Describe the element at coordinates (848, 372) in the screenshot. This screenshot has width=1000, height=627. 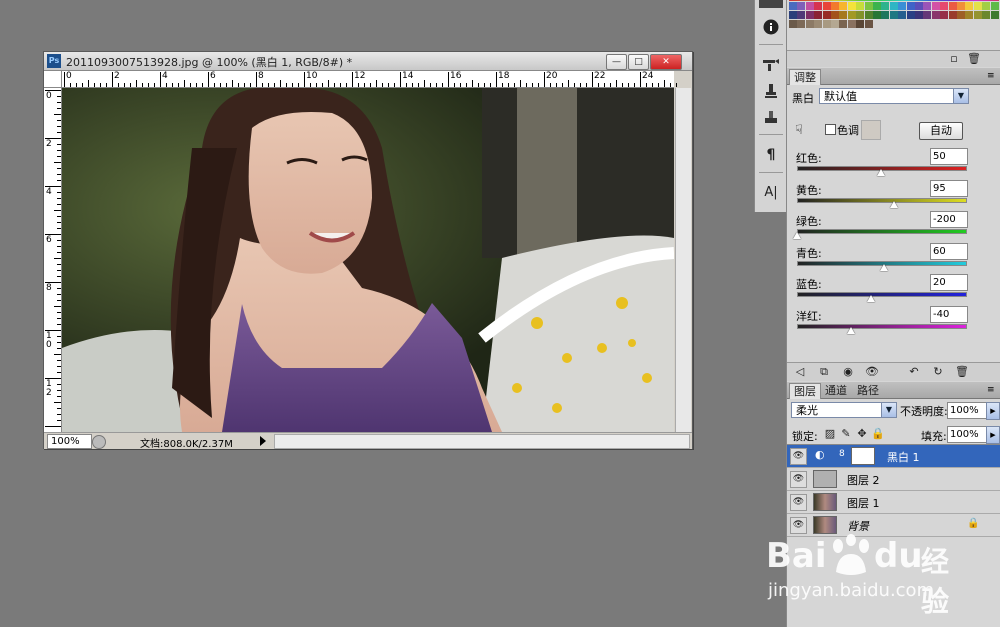
I see `clip-layer-icon: ◉` at that location.